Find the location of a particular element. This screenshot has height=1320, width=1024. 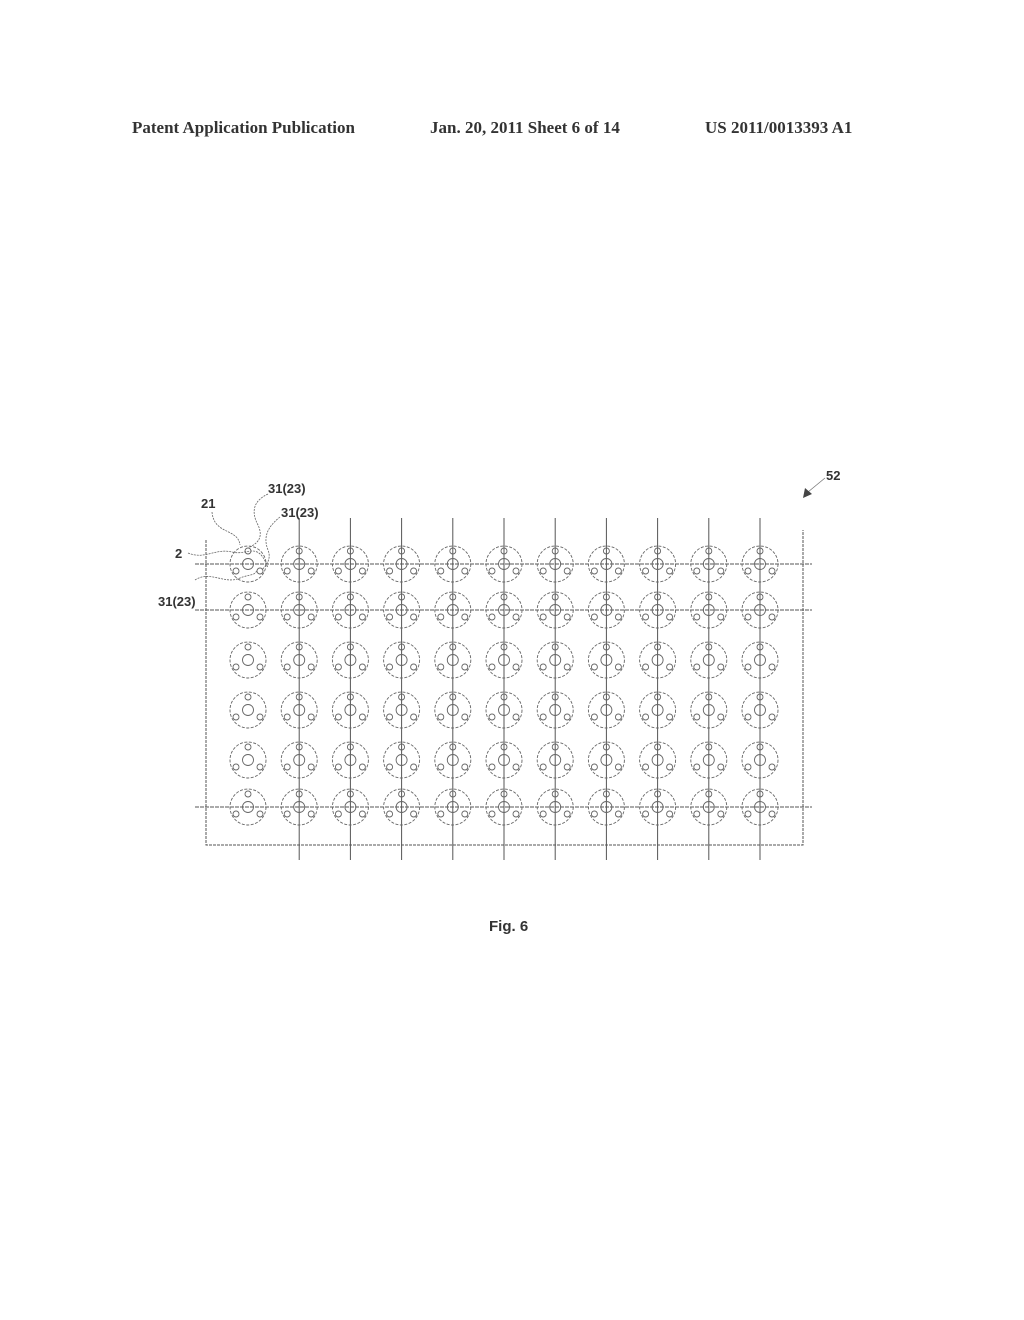

leader-31c is located at coordinates (226, 575).